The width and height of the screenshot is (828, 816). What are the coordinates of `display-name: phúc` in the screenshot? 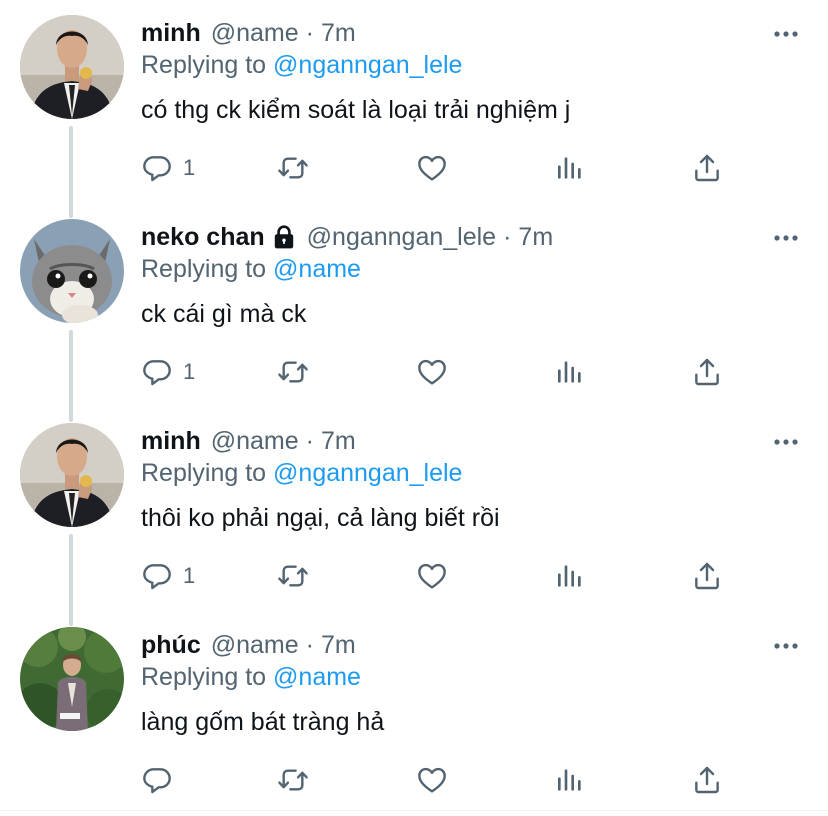 It's located at (171, 645).